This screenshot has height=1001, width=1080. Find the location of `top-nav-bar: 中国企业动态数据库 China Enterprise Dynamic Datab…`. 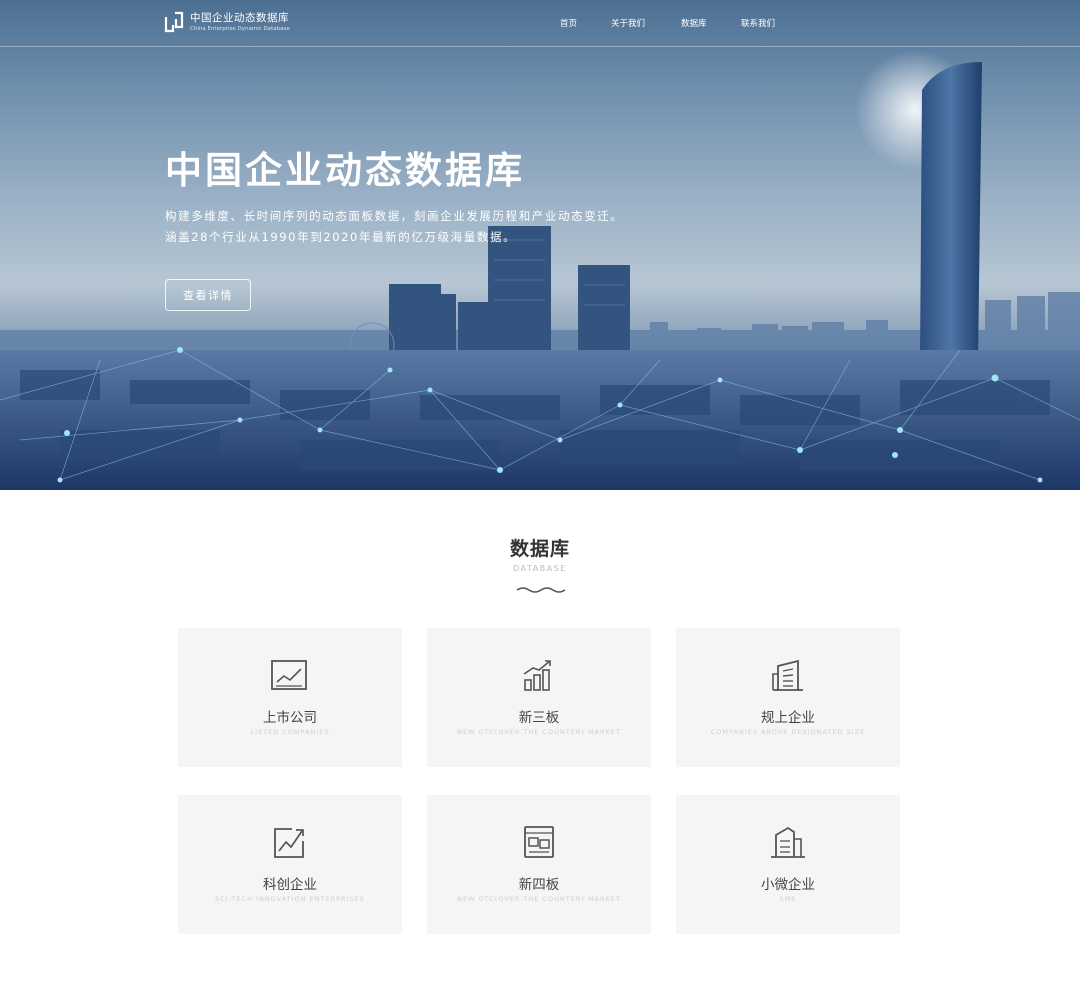

top-nav-bar: 中国企业动态数据库 China Enterprise Dynamic Datab… is located at coordinates (540, 23).